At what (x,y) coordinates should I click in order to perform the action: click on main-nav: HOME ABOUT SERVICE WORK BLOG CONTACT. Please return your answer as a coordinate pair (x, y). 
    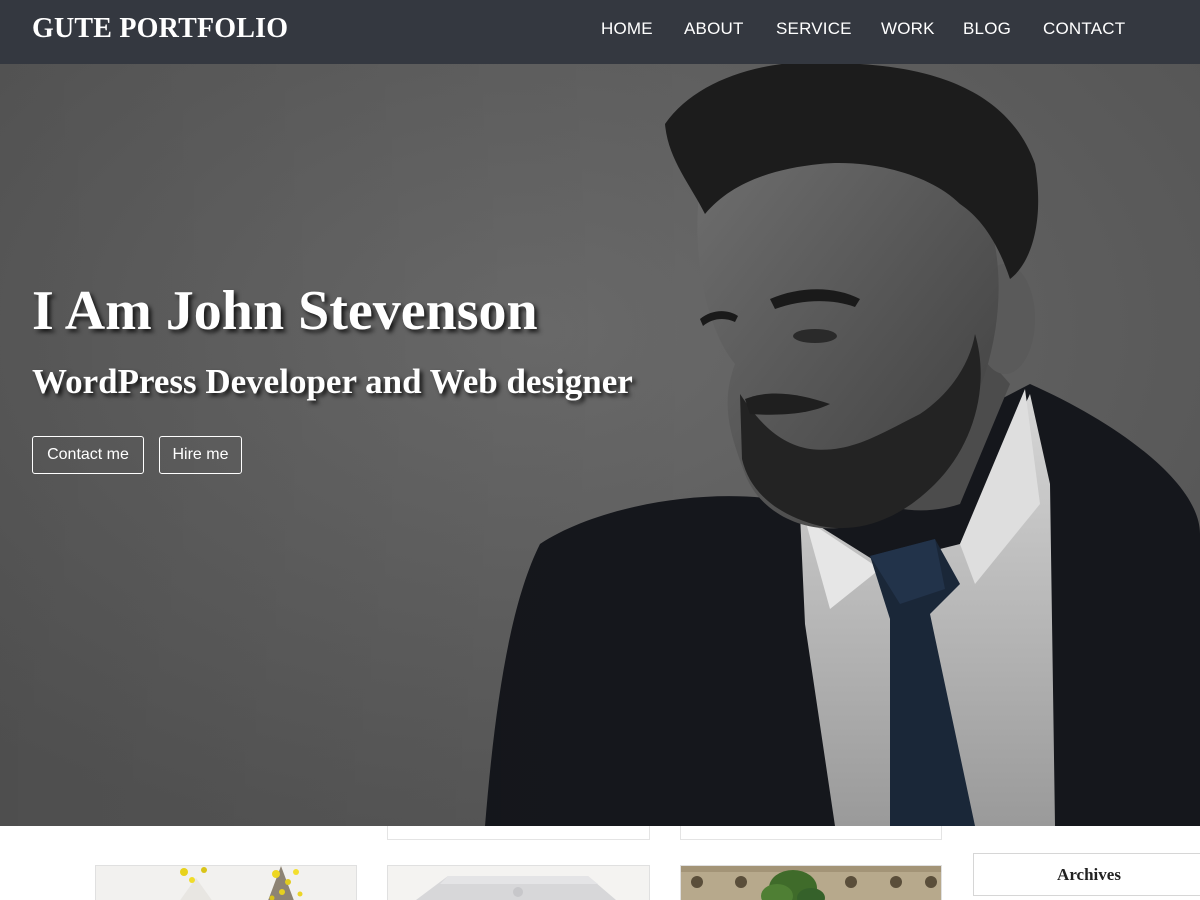
    Looking at the image, I should click on (600, 31).